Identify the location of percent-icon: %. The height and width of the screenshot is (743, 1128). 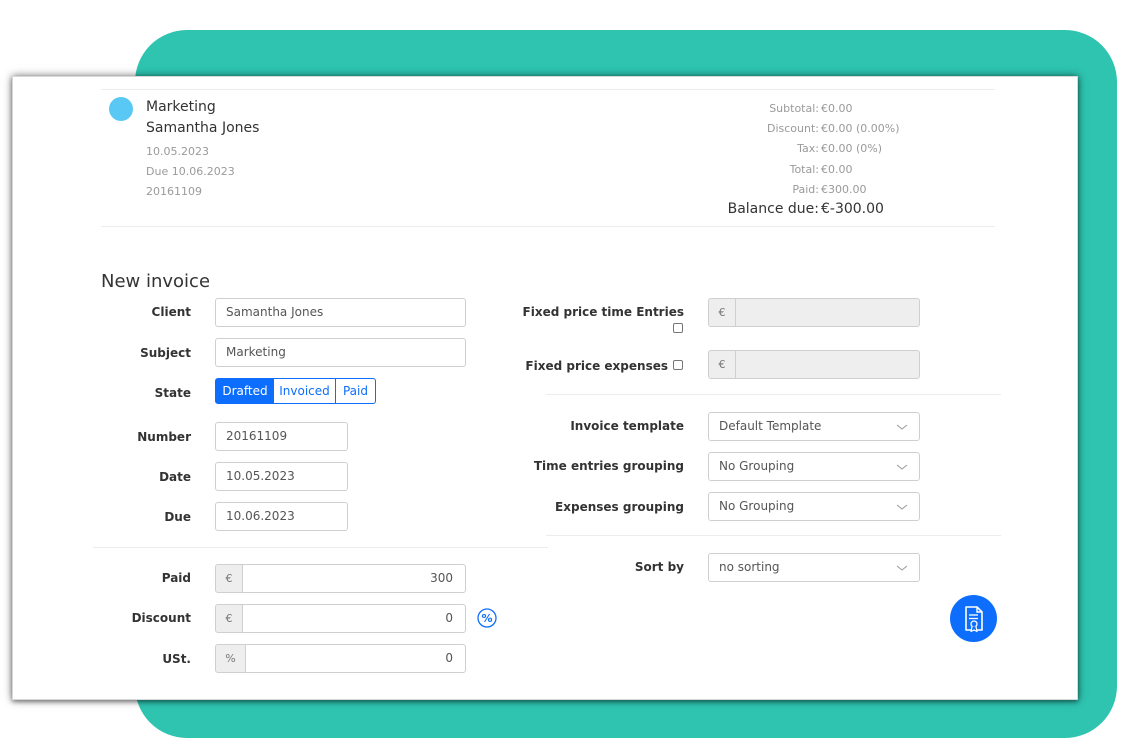
(487, 618).